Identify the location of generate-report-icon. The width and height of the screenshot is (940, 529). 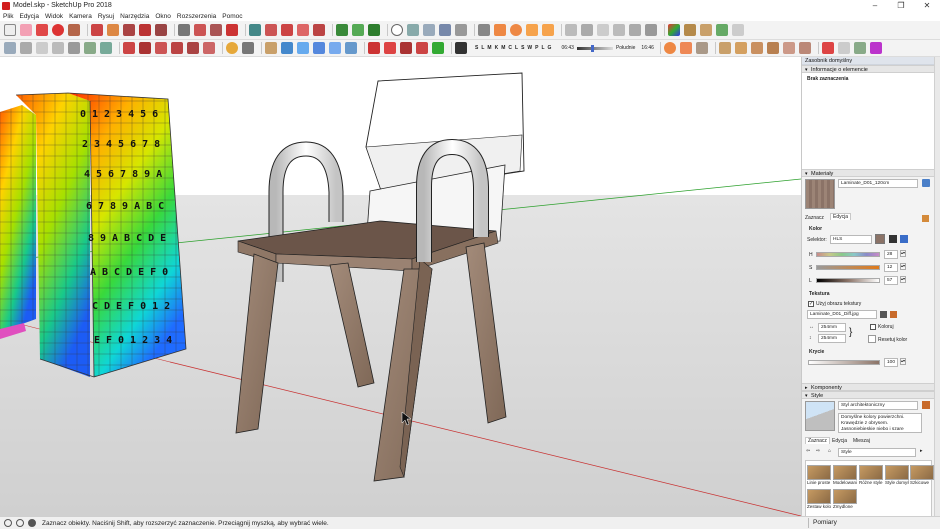
(232, 48).